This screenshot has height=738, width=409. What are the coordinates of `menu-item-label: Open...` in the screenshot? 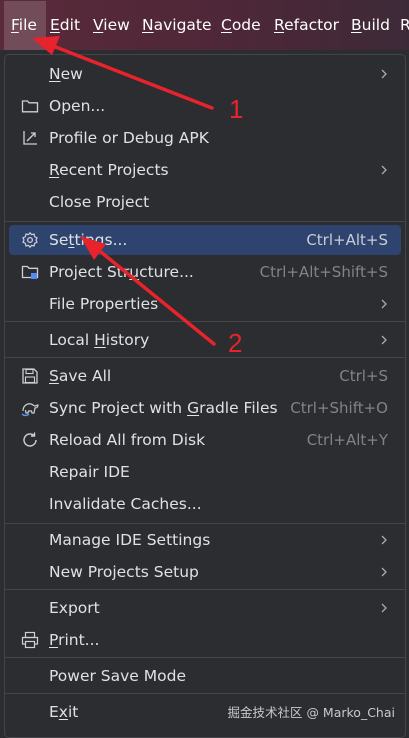 It's located at (77, 106).